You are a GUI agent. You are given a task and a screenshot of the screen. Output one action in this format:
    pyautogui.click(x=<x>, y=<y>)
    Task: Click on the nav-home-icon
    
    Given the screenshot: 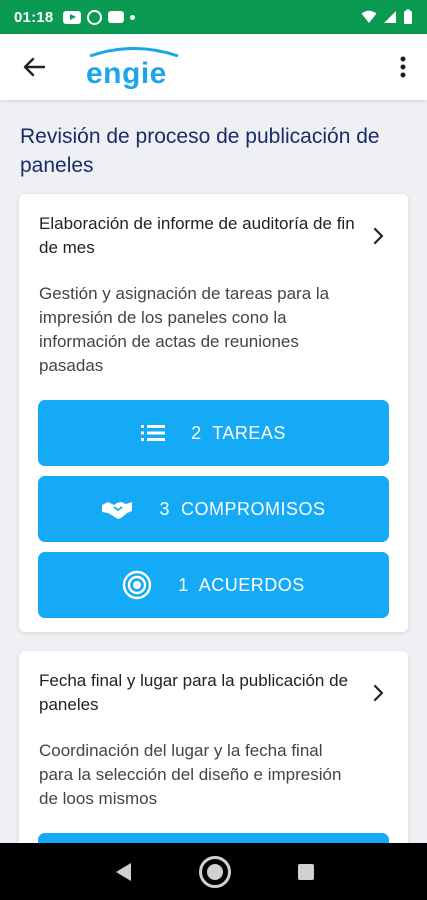 What is the action you would take?
    pyautogui.click(x=215, y=872)
    